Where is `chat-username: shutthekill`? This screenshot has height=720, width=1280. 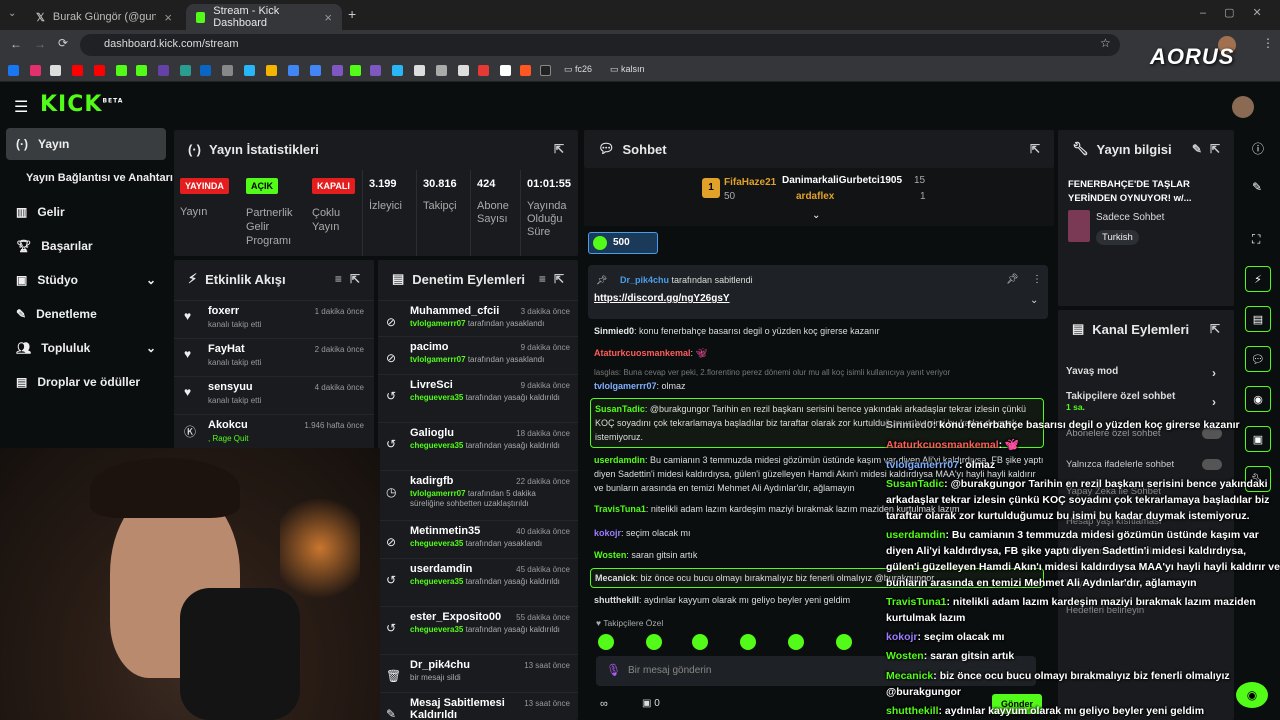
chat-username: shutthekill is located at coordinates (616, 600).